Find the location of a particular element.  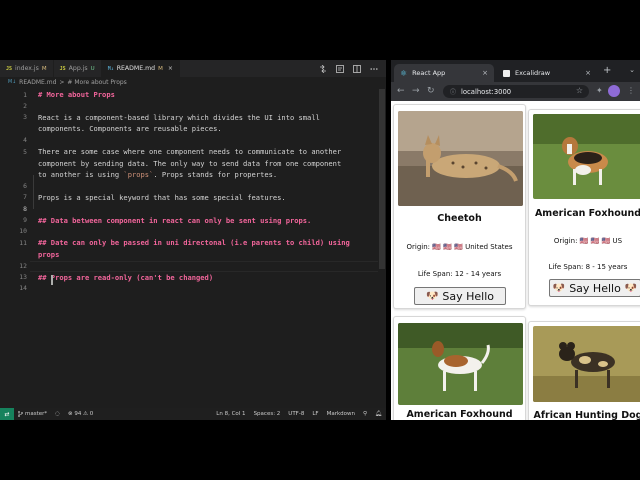

breadcrumb-file: README.md is located at coordinates (37, 82).